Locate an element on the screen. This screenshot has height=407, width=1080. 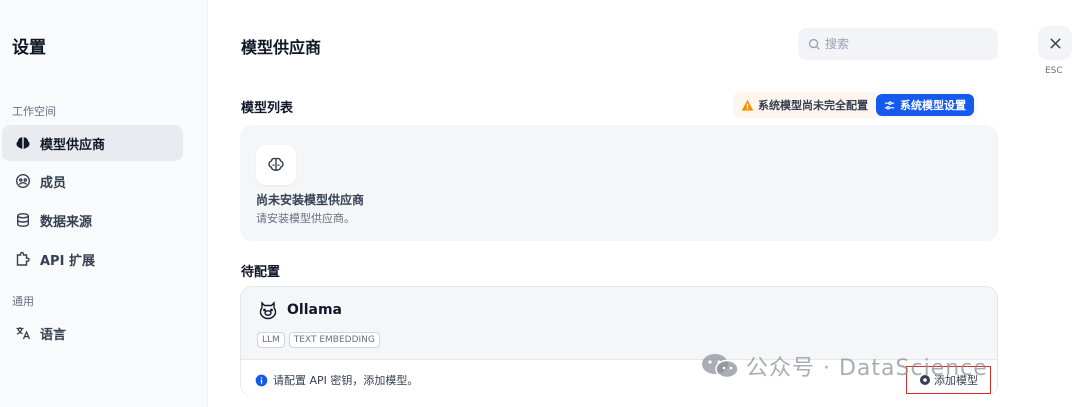
provider-name: Ollama is located at coordinates (314, 310).